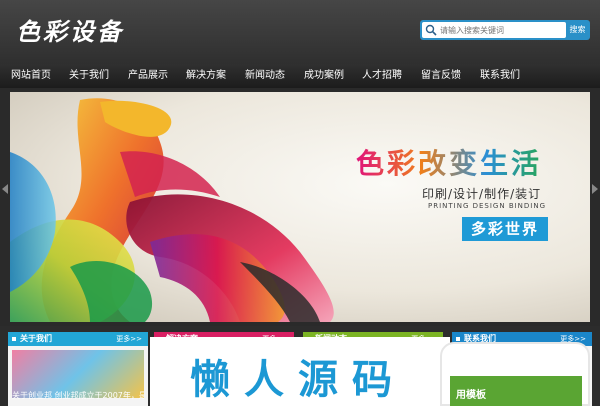  What do you see at coordinates (502, 30) in the screenshot?
I see `search-input` at bounding box center [502, 30].